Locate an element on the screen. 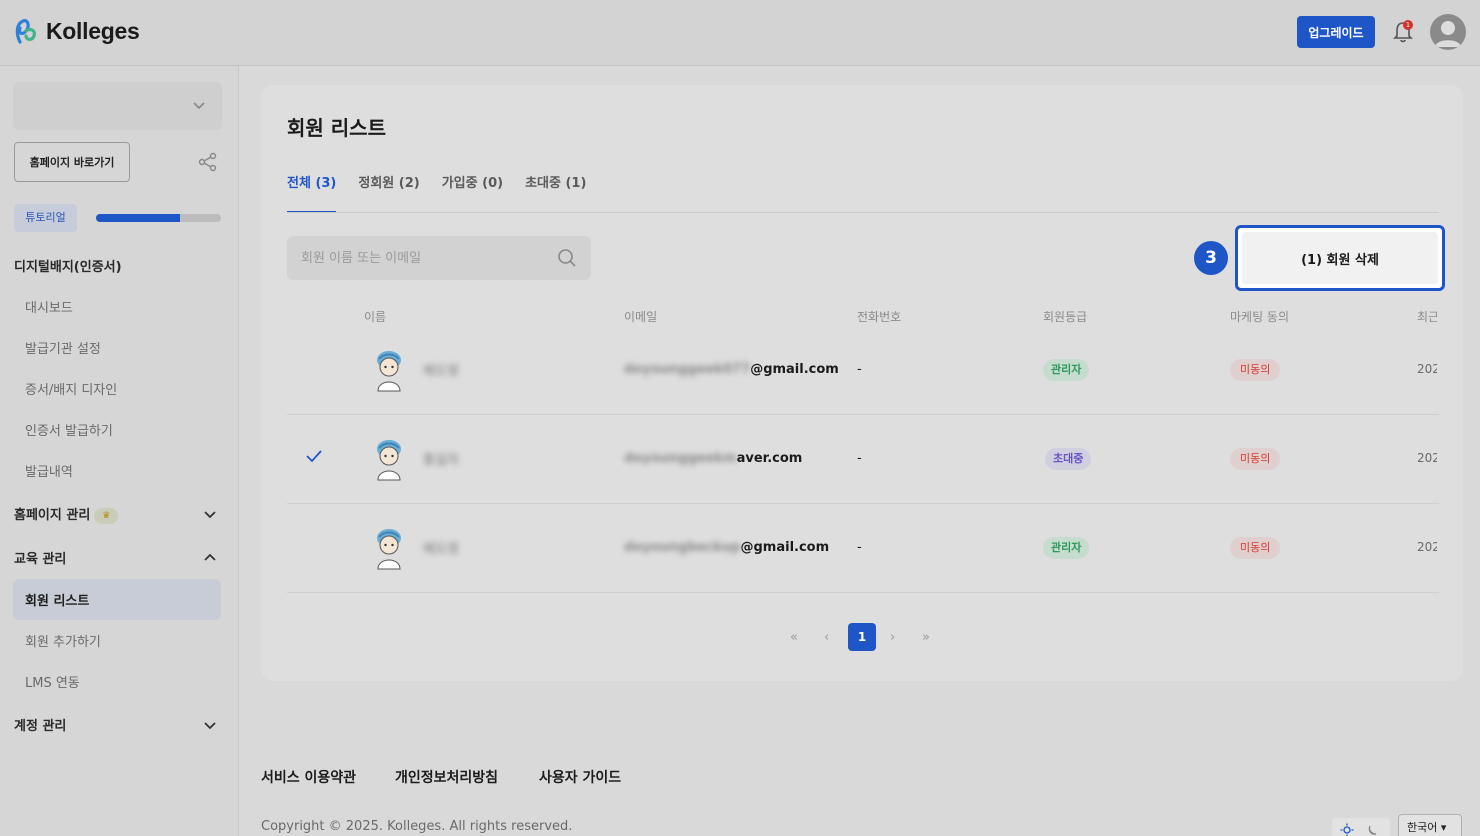 This screenshot has width=1480, height=836. language-select: 한국어 ▾ is located at coordinates (1430, 825).